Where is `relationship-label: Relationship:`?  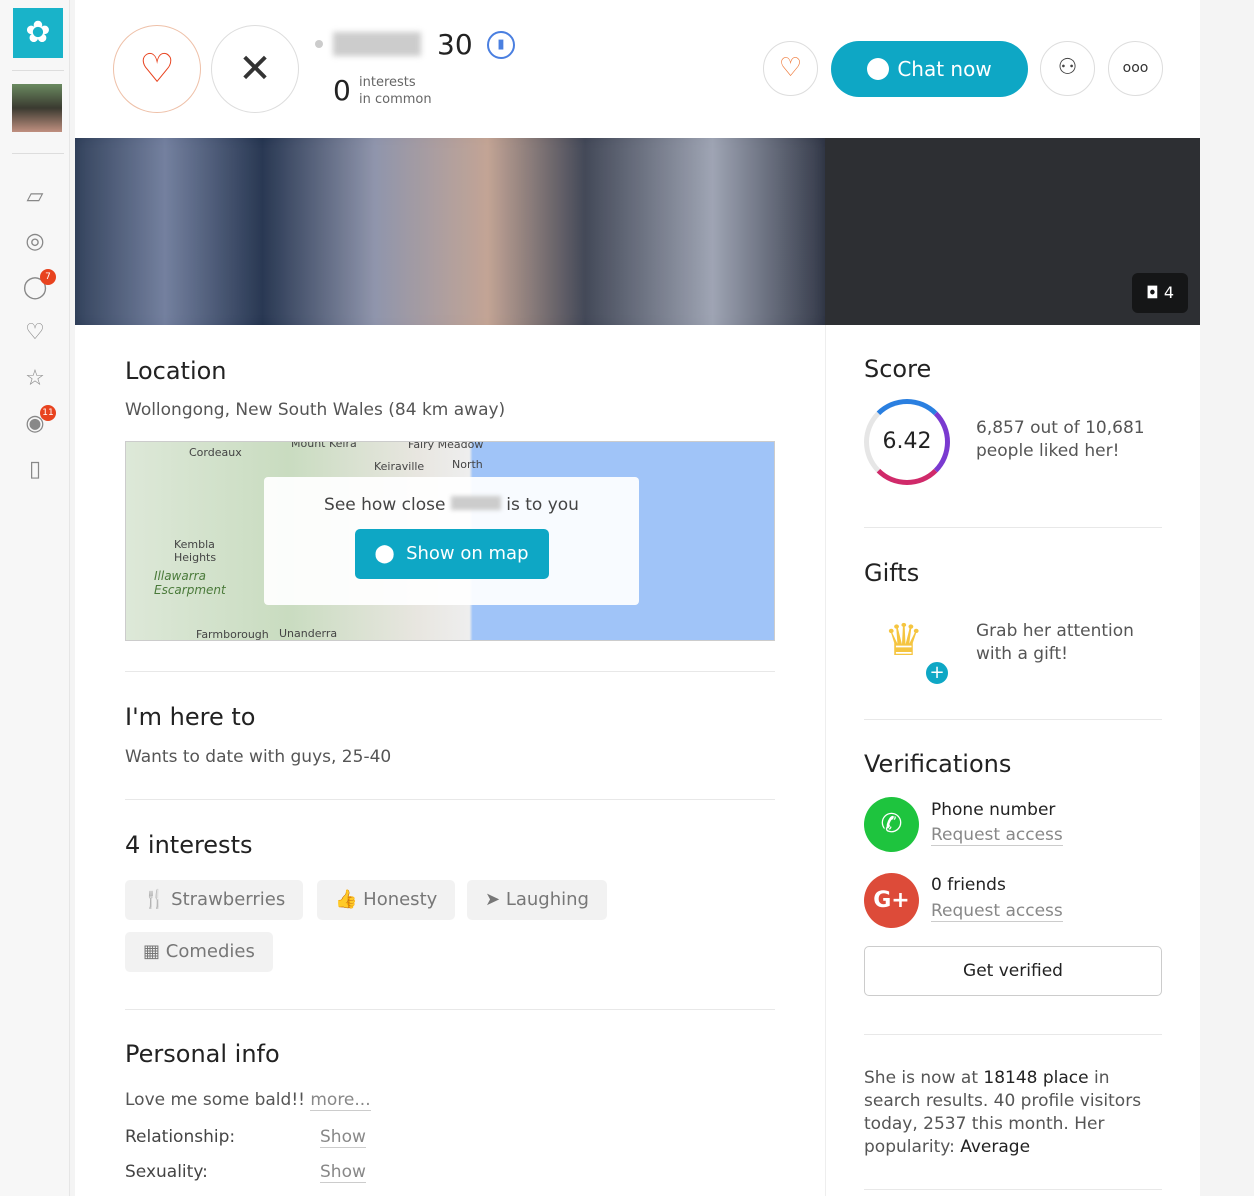
relationship-label: Relationship: is located at coordinates (180, 1137).